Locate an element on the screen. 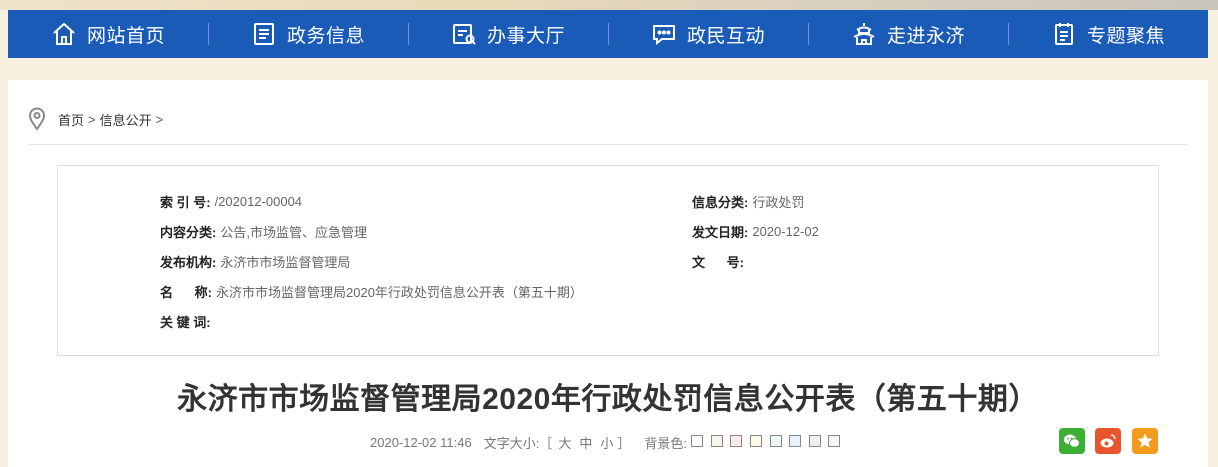  nav-item-gov-info: 政务信息 is located at coordinates (308, 34).